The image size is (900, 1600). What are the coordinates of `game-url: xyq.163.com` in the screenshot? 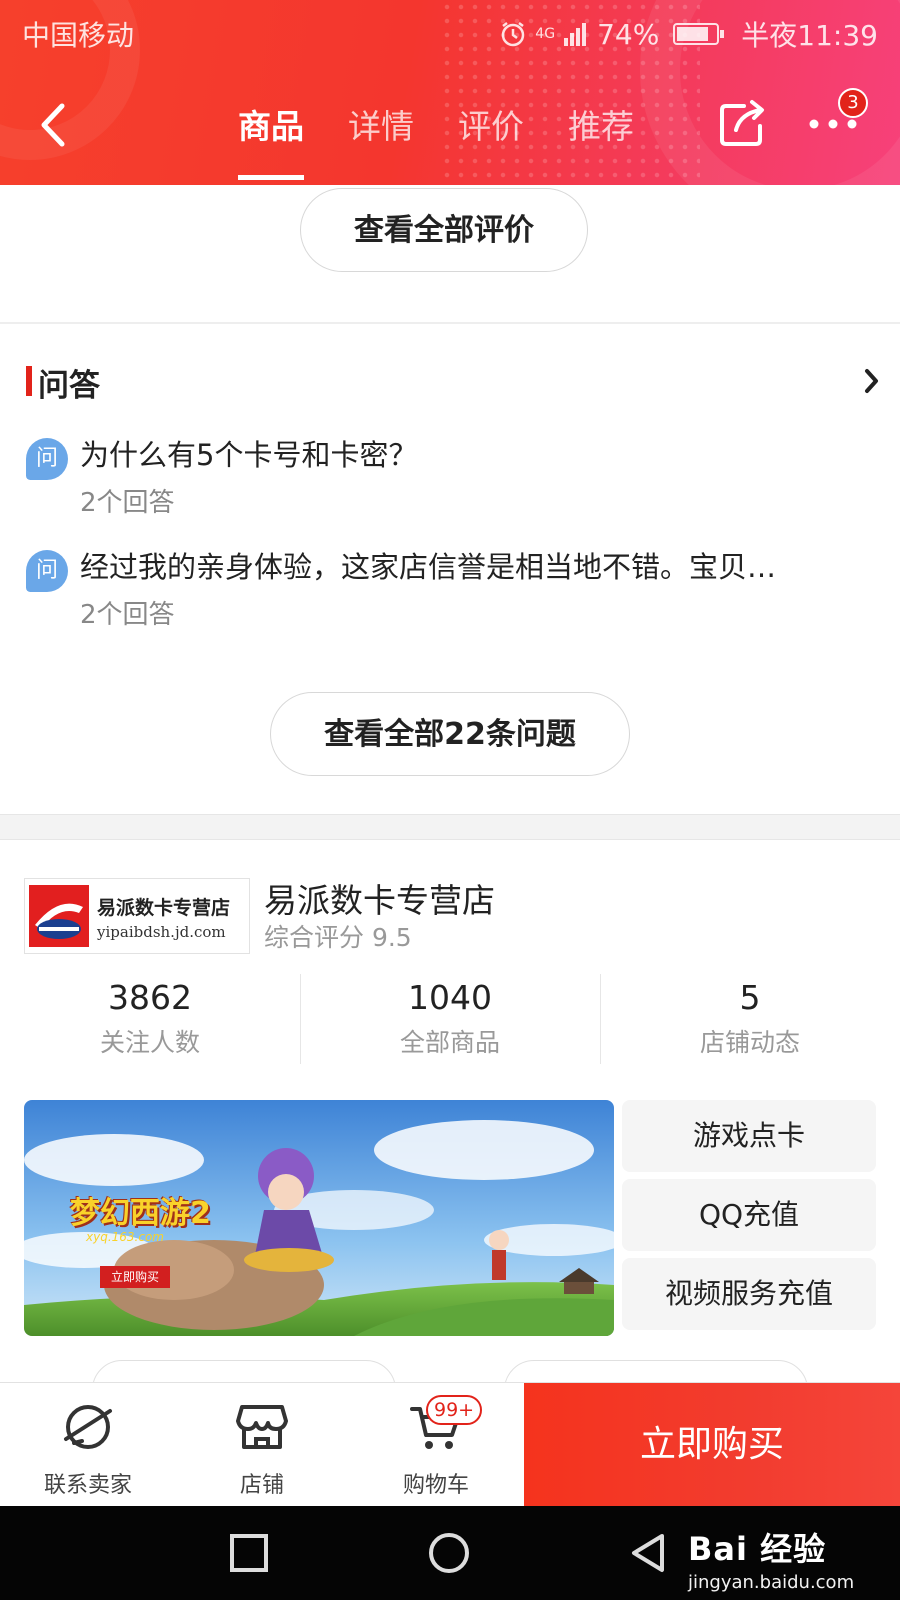 It's located at (125, 1237).